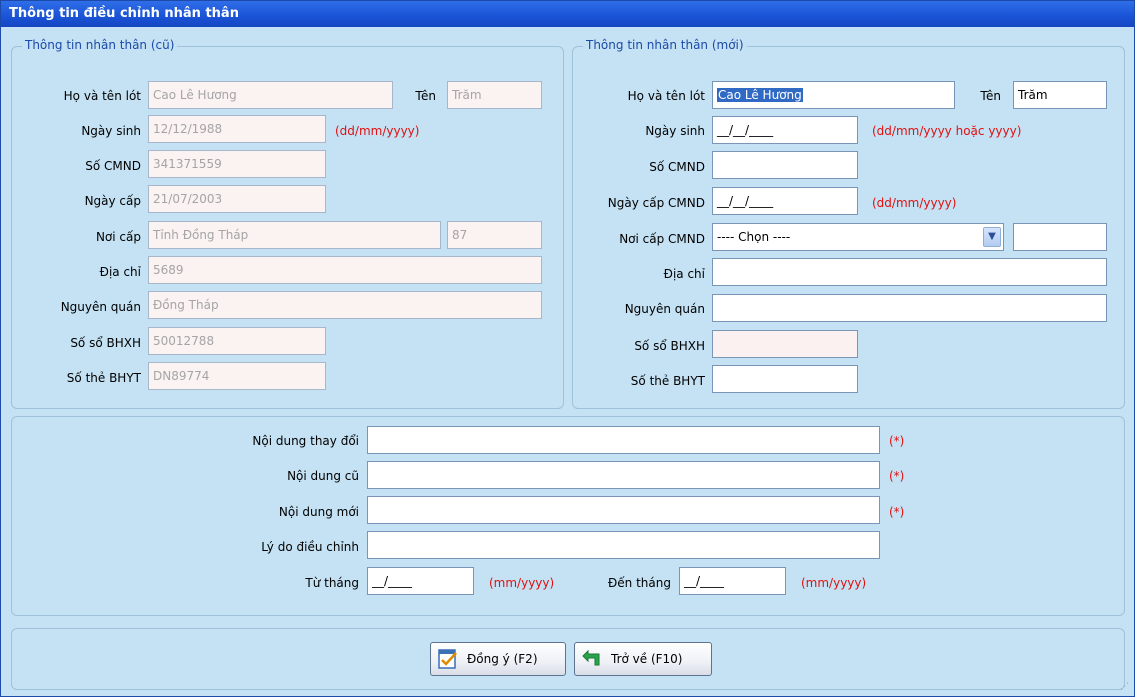  Describe the element at coordinates (345, 270) in the screenshot. I see `old-dia-chi-field: 5689` at that location.